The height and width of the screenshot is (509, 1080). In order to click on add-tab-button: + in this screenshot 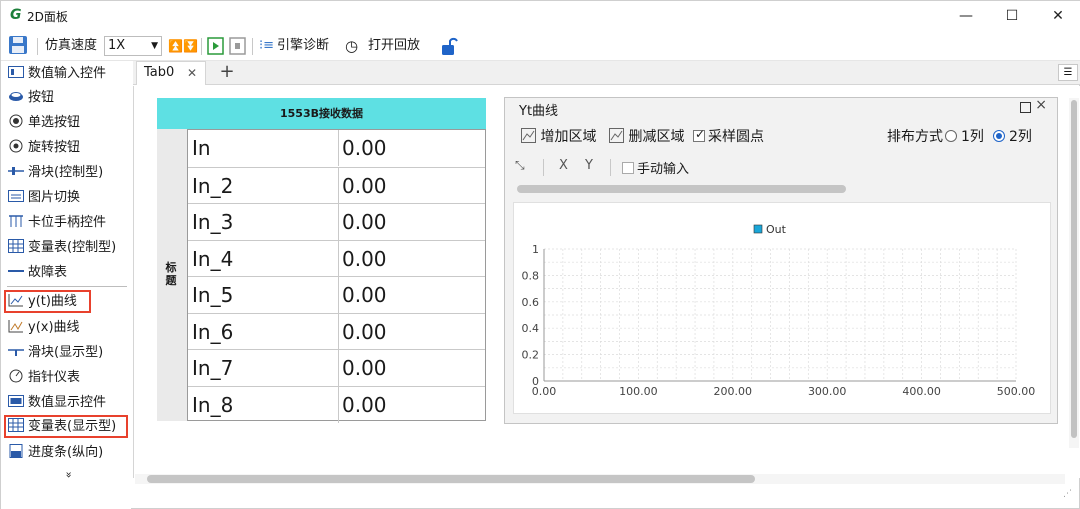, I will do `click(227, 73)`.